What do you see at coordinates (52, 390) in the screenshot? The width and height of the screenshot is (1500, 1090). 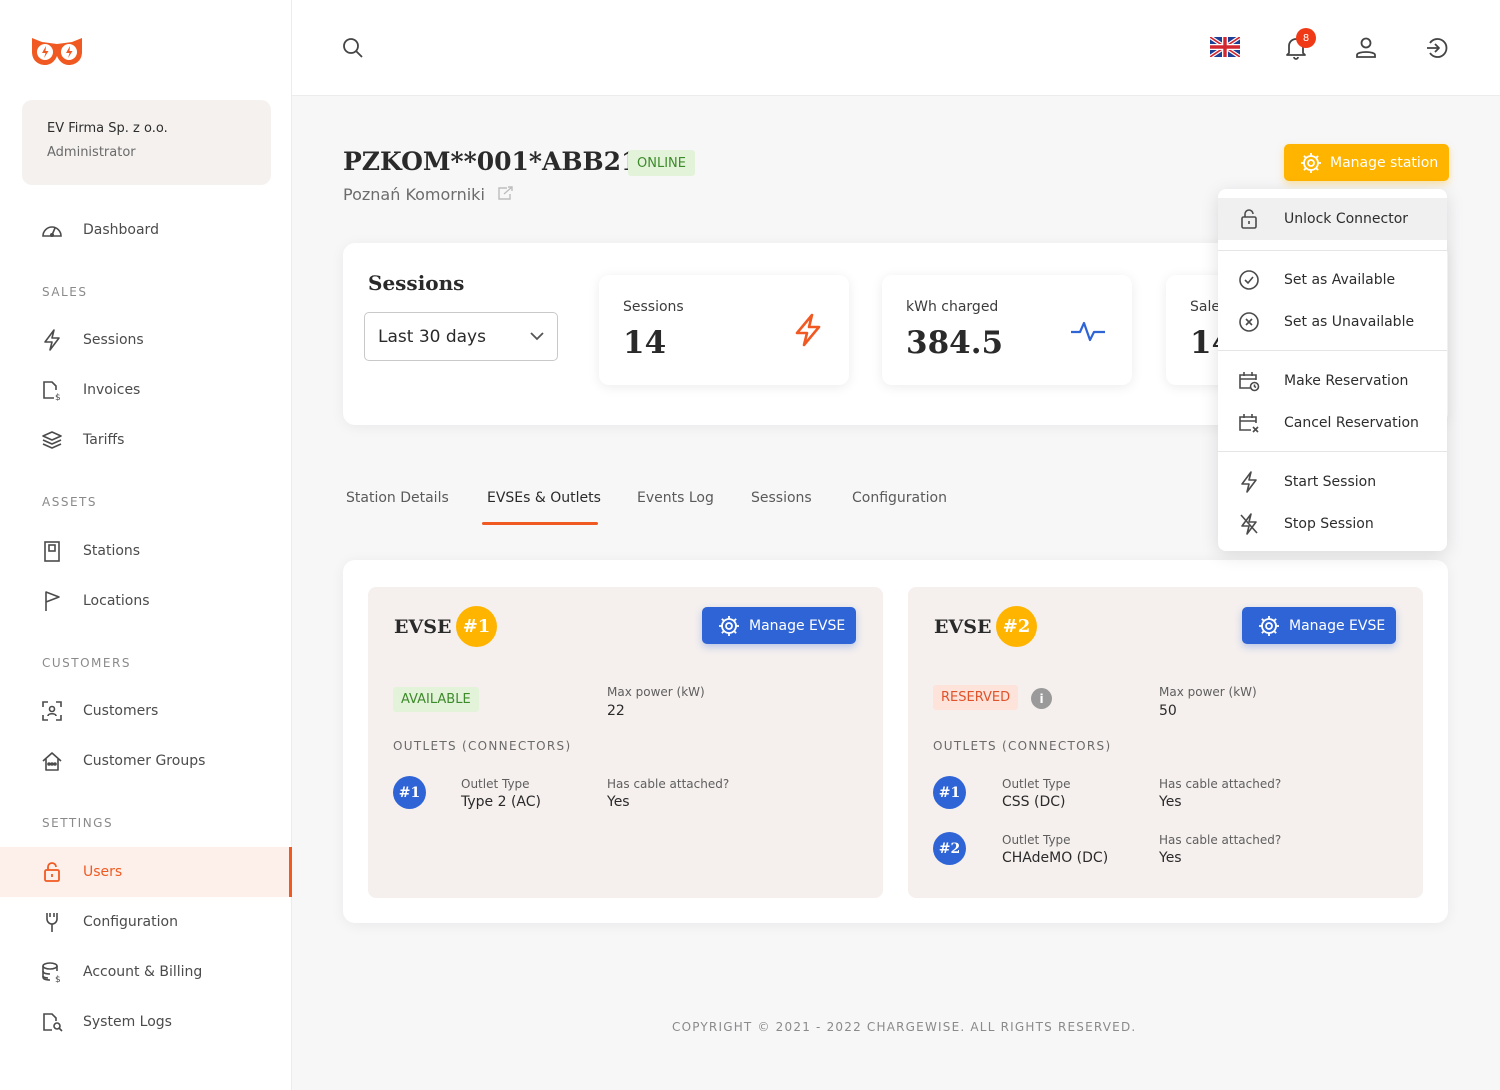 I see `invoice-icon: $` at bounding box center [52, 390].